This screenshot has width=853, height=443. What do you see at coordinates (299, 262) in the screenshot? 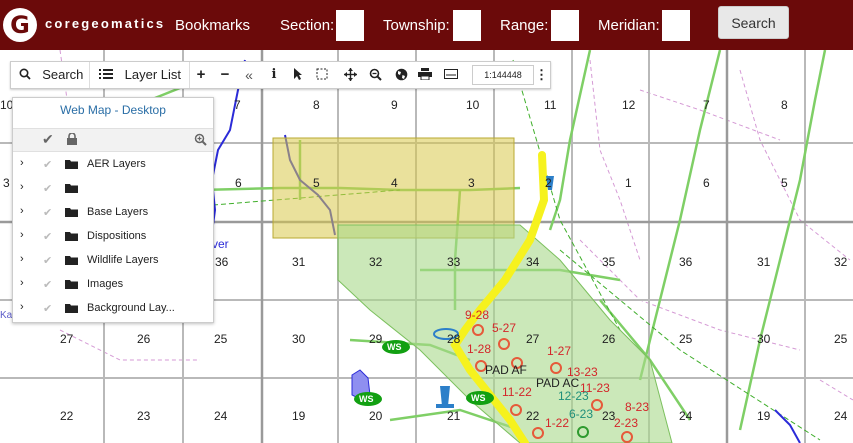
I see `section-label: 31` at bounding box center [299, 262].